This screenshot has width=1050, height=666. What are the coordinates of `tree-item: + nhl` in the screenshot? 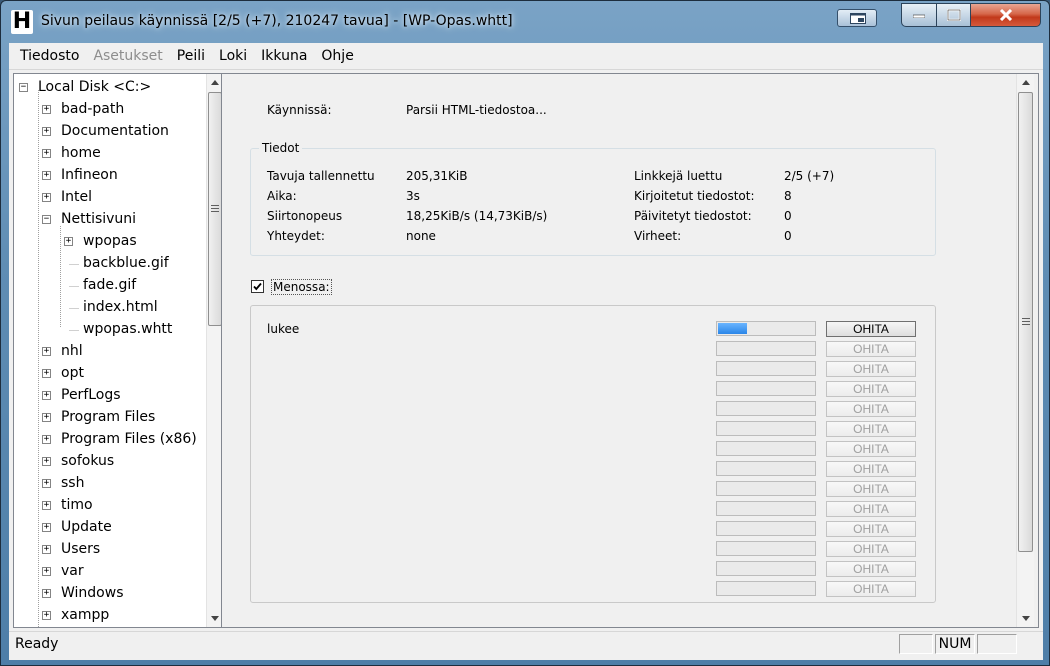 It's located at (110, 352).